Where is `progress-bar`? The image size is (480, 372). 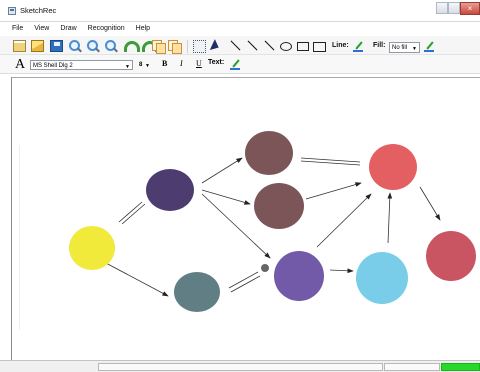 progress-bar is located at coordinates (460, 367).